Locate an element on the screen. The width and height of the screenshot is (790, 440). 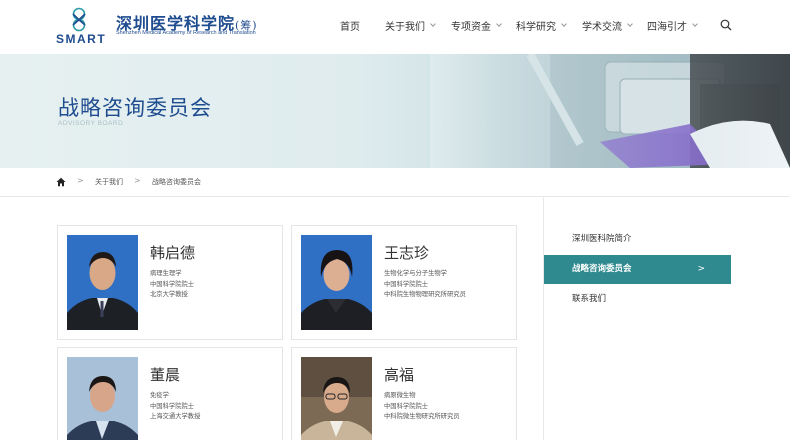
member-field: 病理生理学 is located at coordinates (166, 273).